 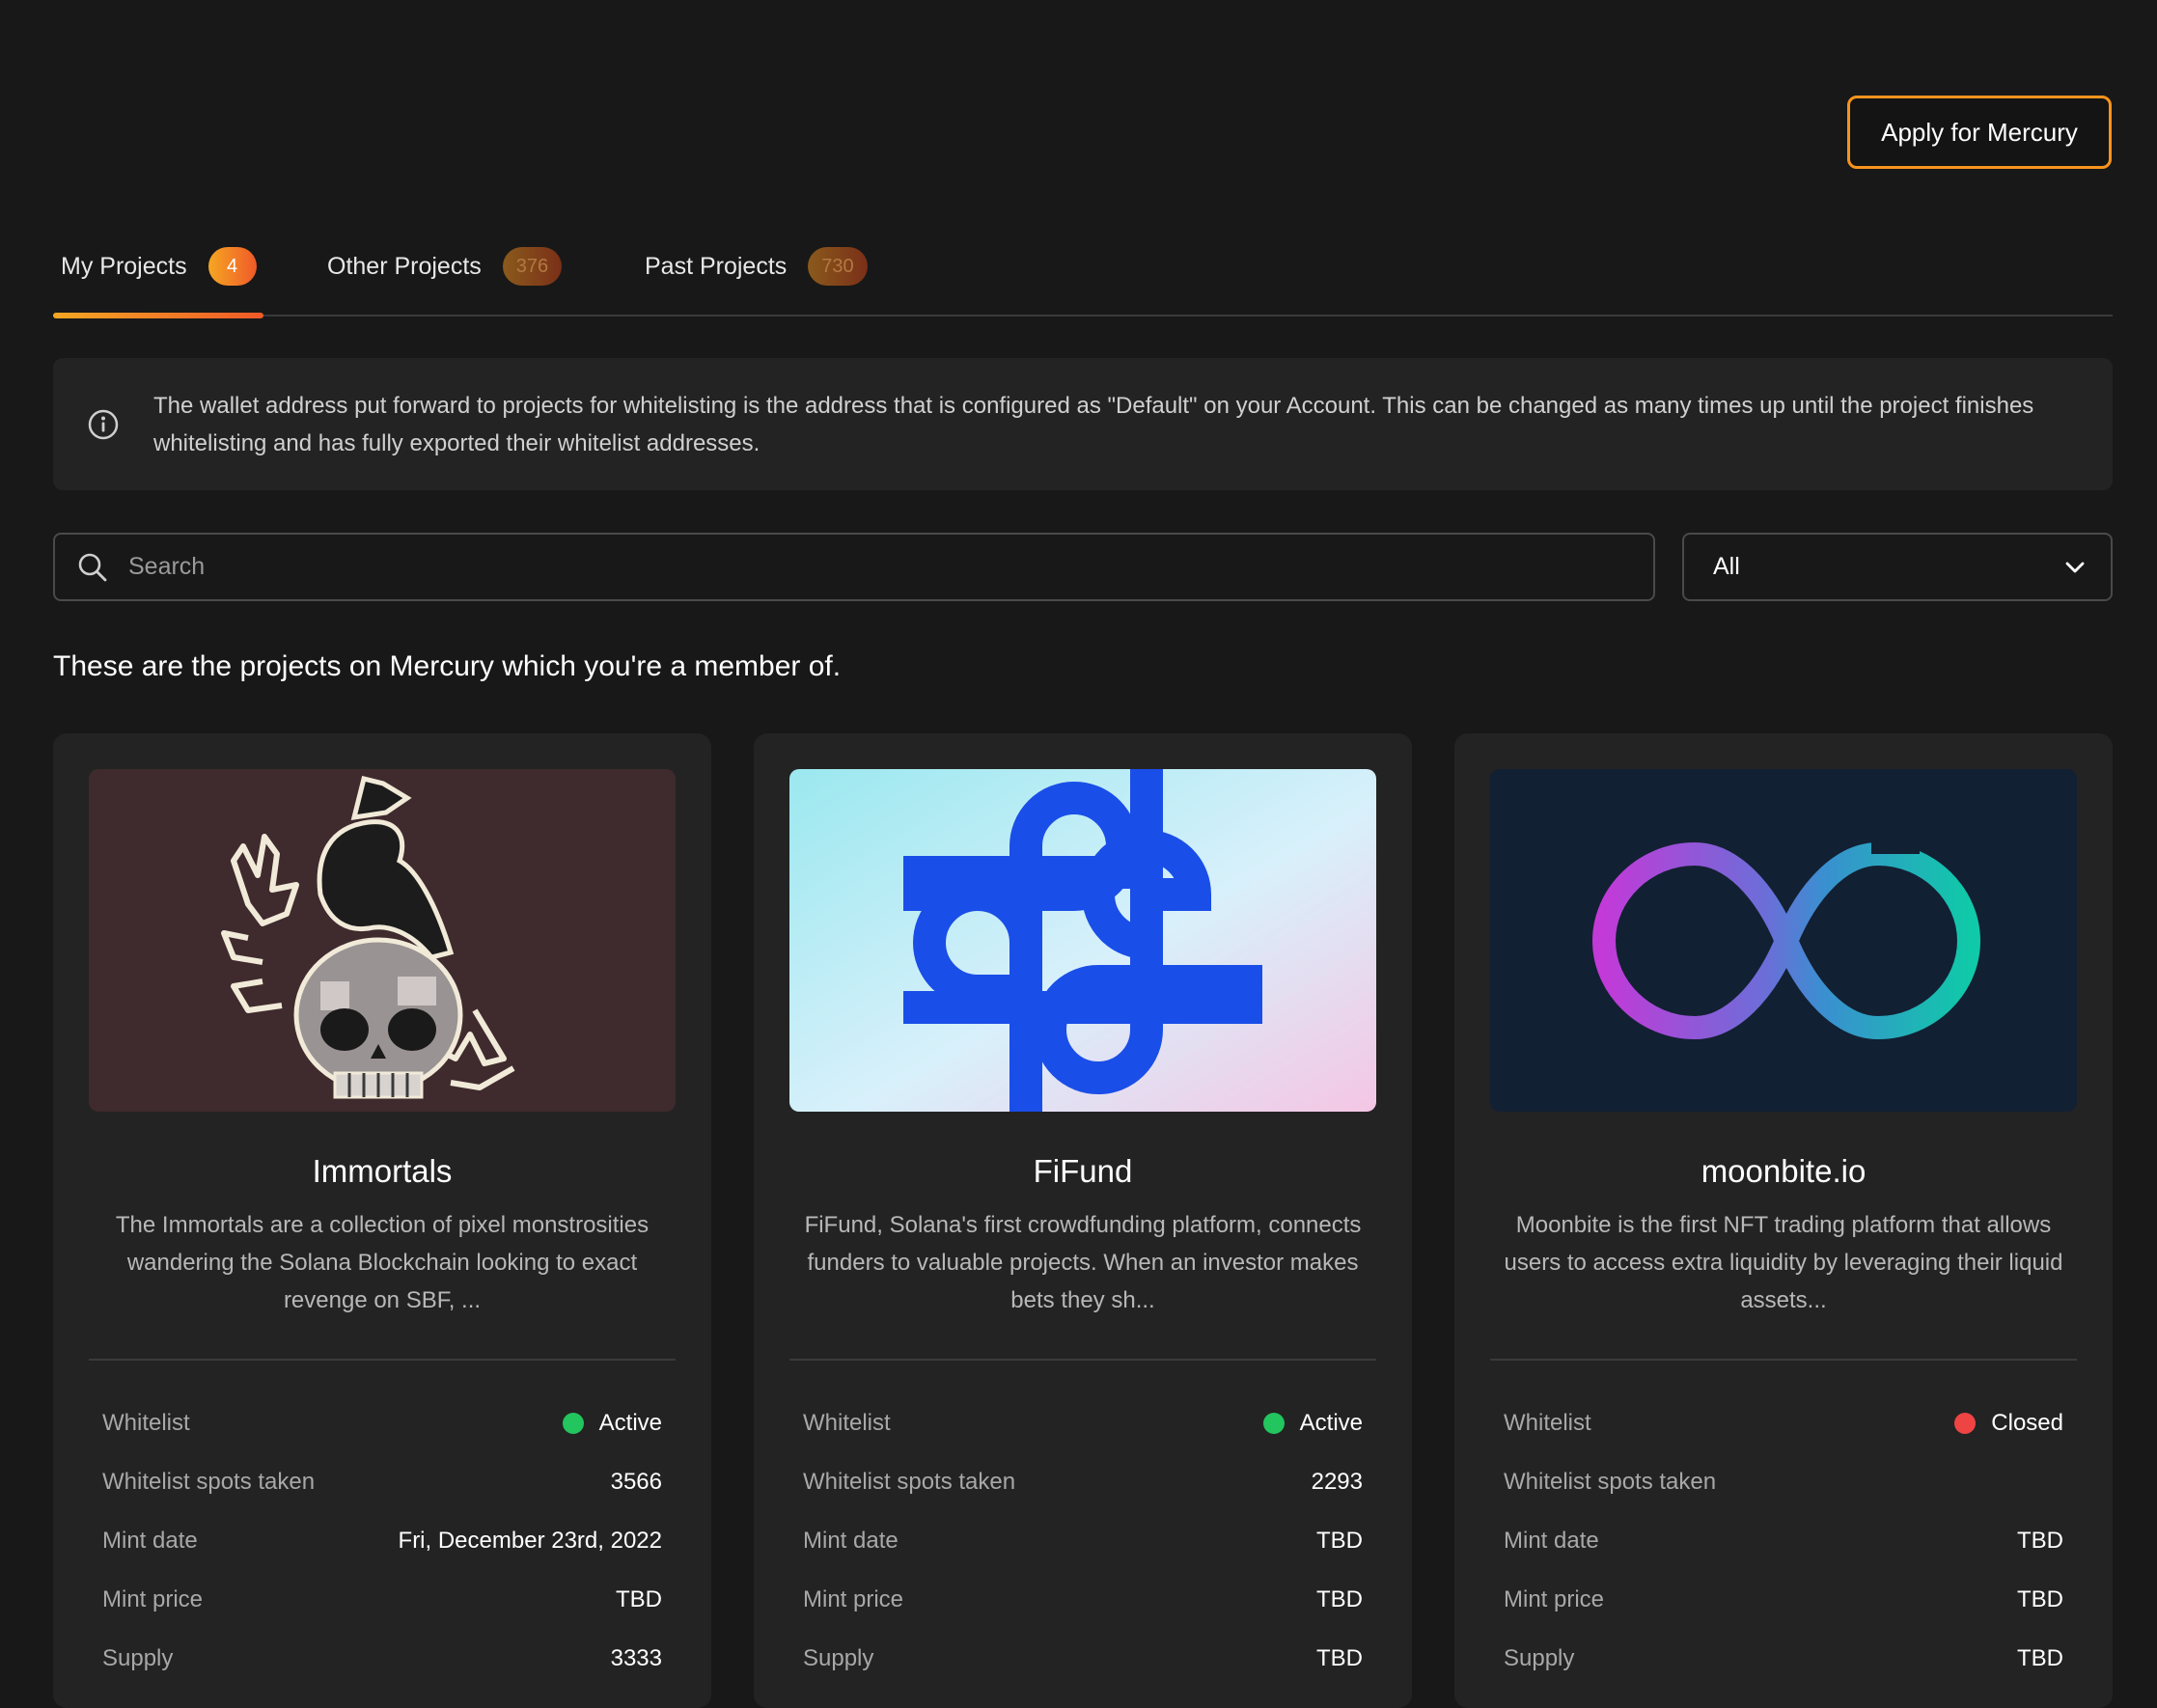 I want to click on apply-button-label: Apply for Mercury, so click(x=1979, y=132).